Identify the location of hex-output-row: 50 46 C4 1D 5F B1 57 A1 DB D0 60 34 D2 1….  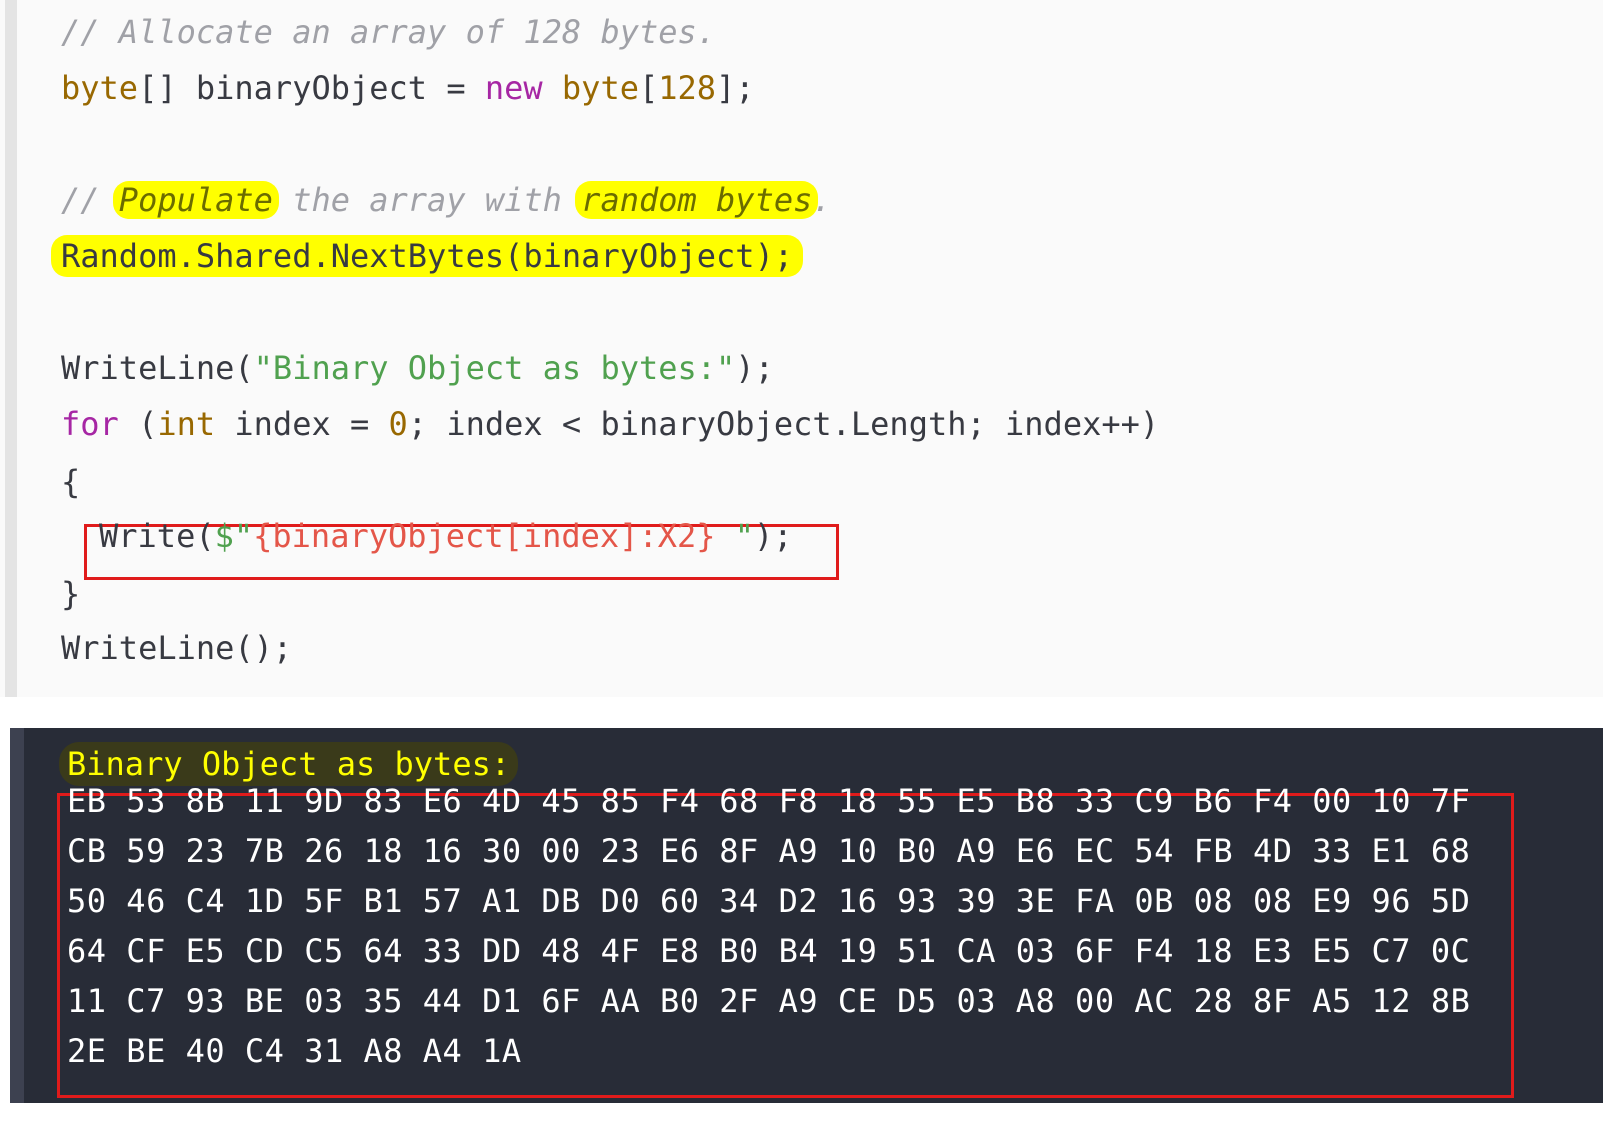
(769, 901).